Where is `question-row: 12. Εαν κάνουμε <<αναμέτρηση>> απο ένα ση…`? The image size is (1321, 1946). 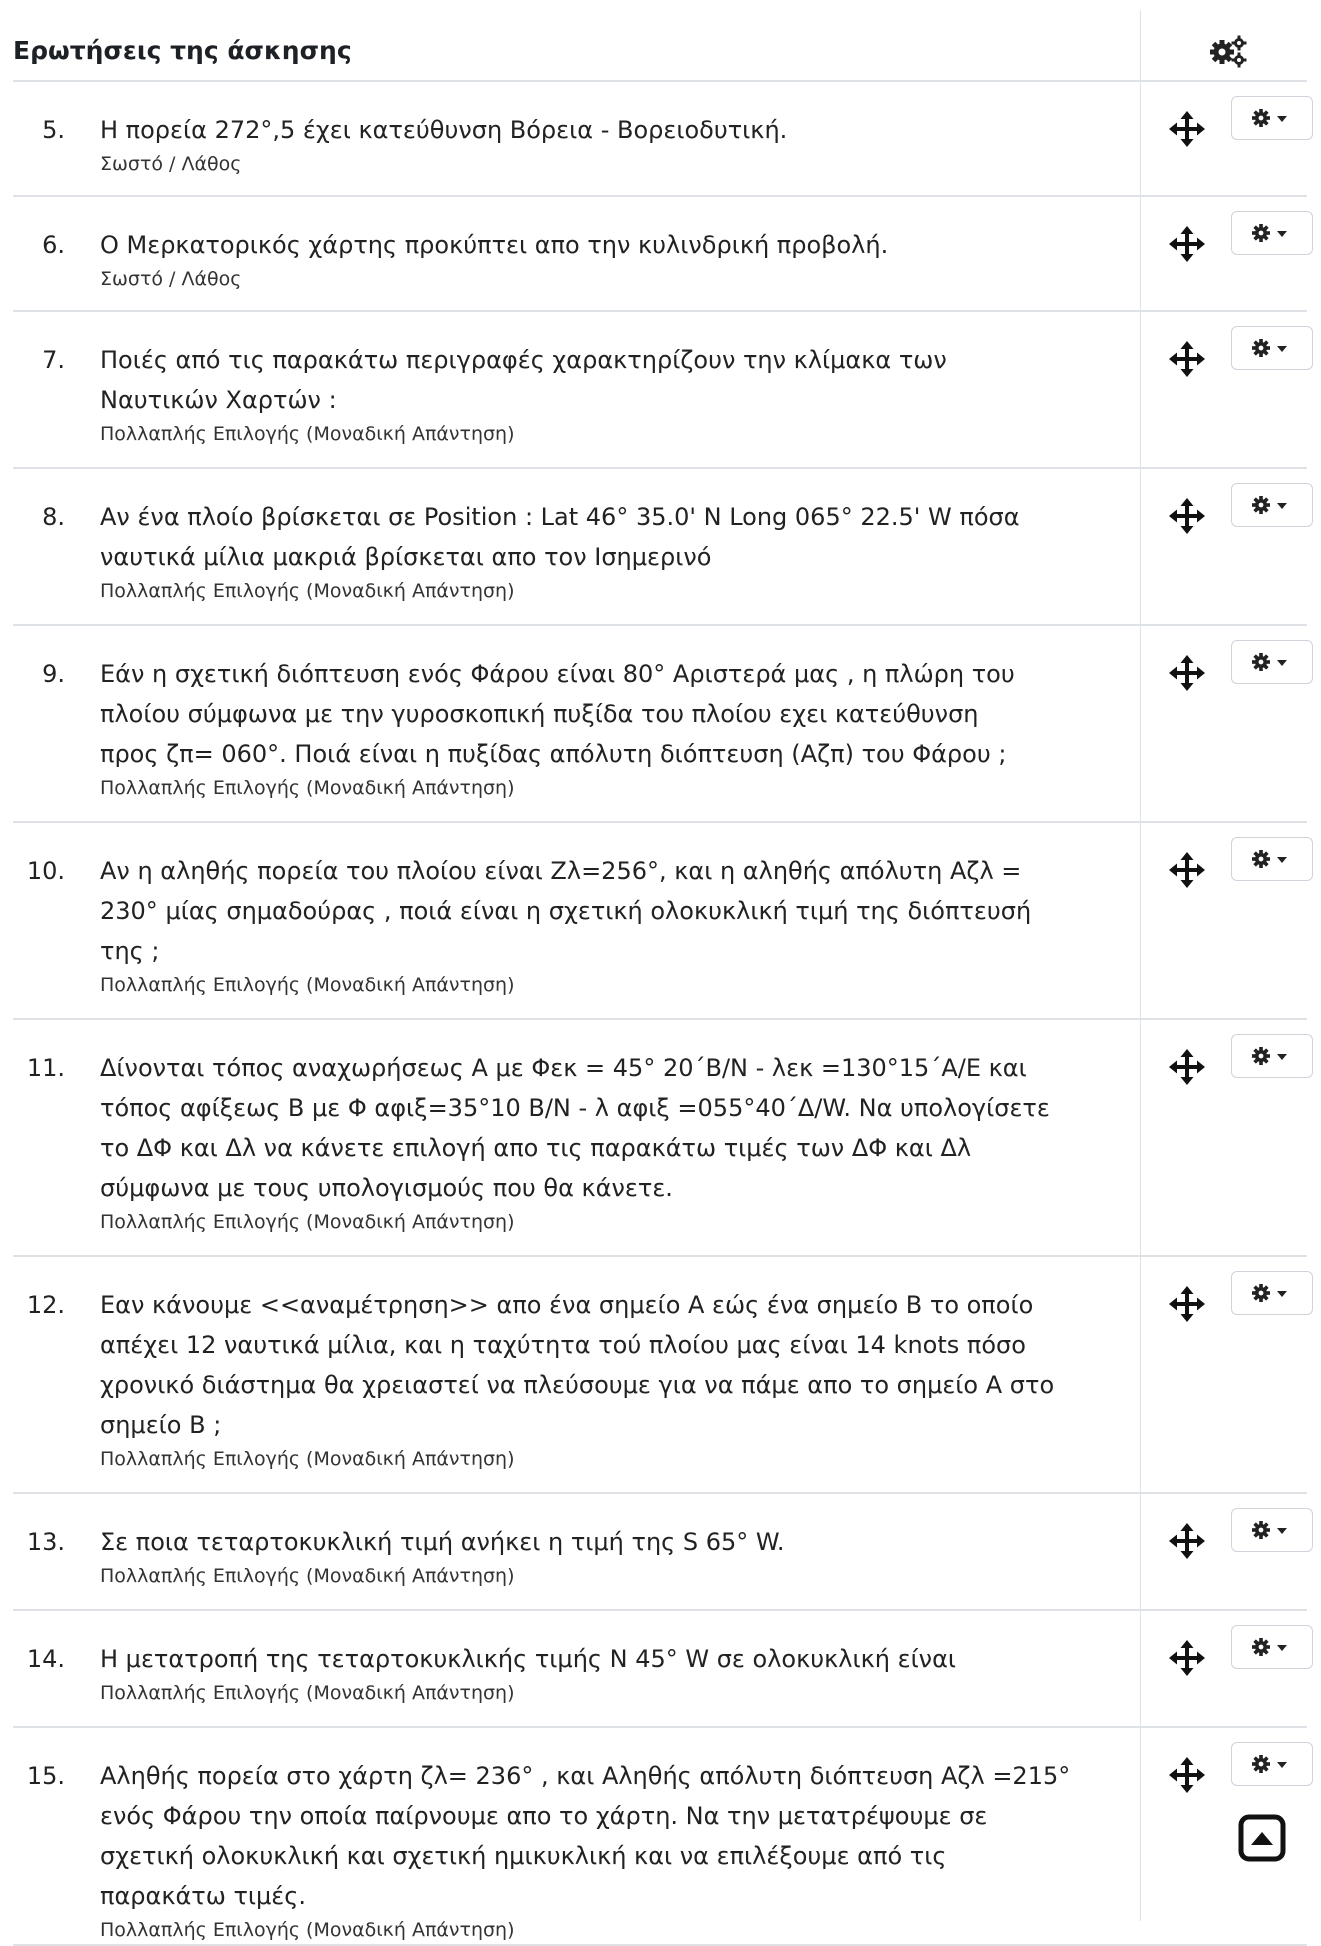 question-row: 12. Εαν κάνουμε <<αναμέτρηση>> απο ένα ση… is located at coordinates (663, 1375).